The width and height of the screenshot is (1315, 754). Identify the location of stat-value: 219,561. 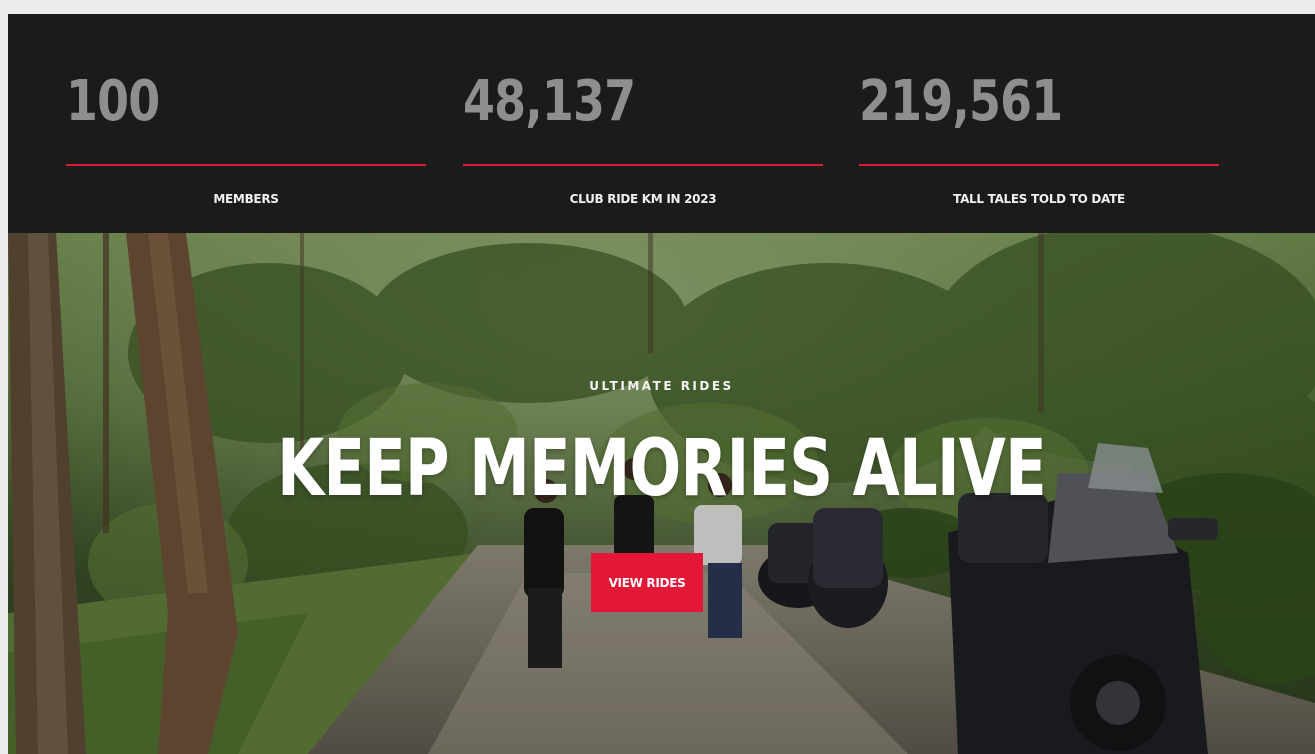
(961, 101).